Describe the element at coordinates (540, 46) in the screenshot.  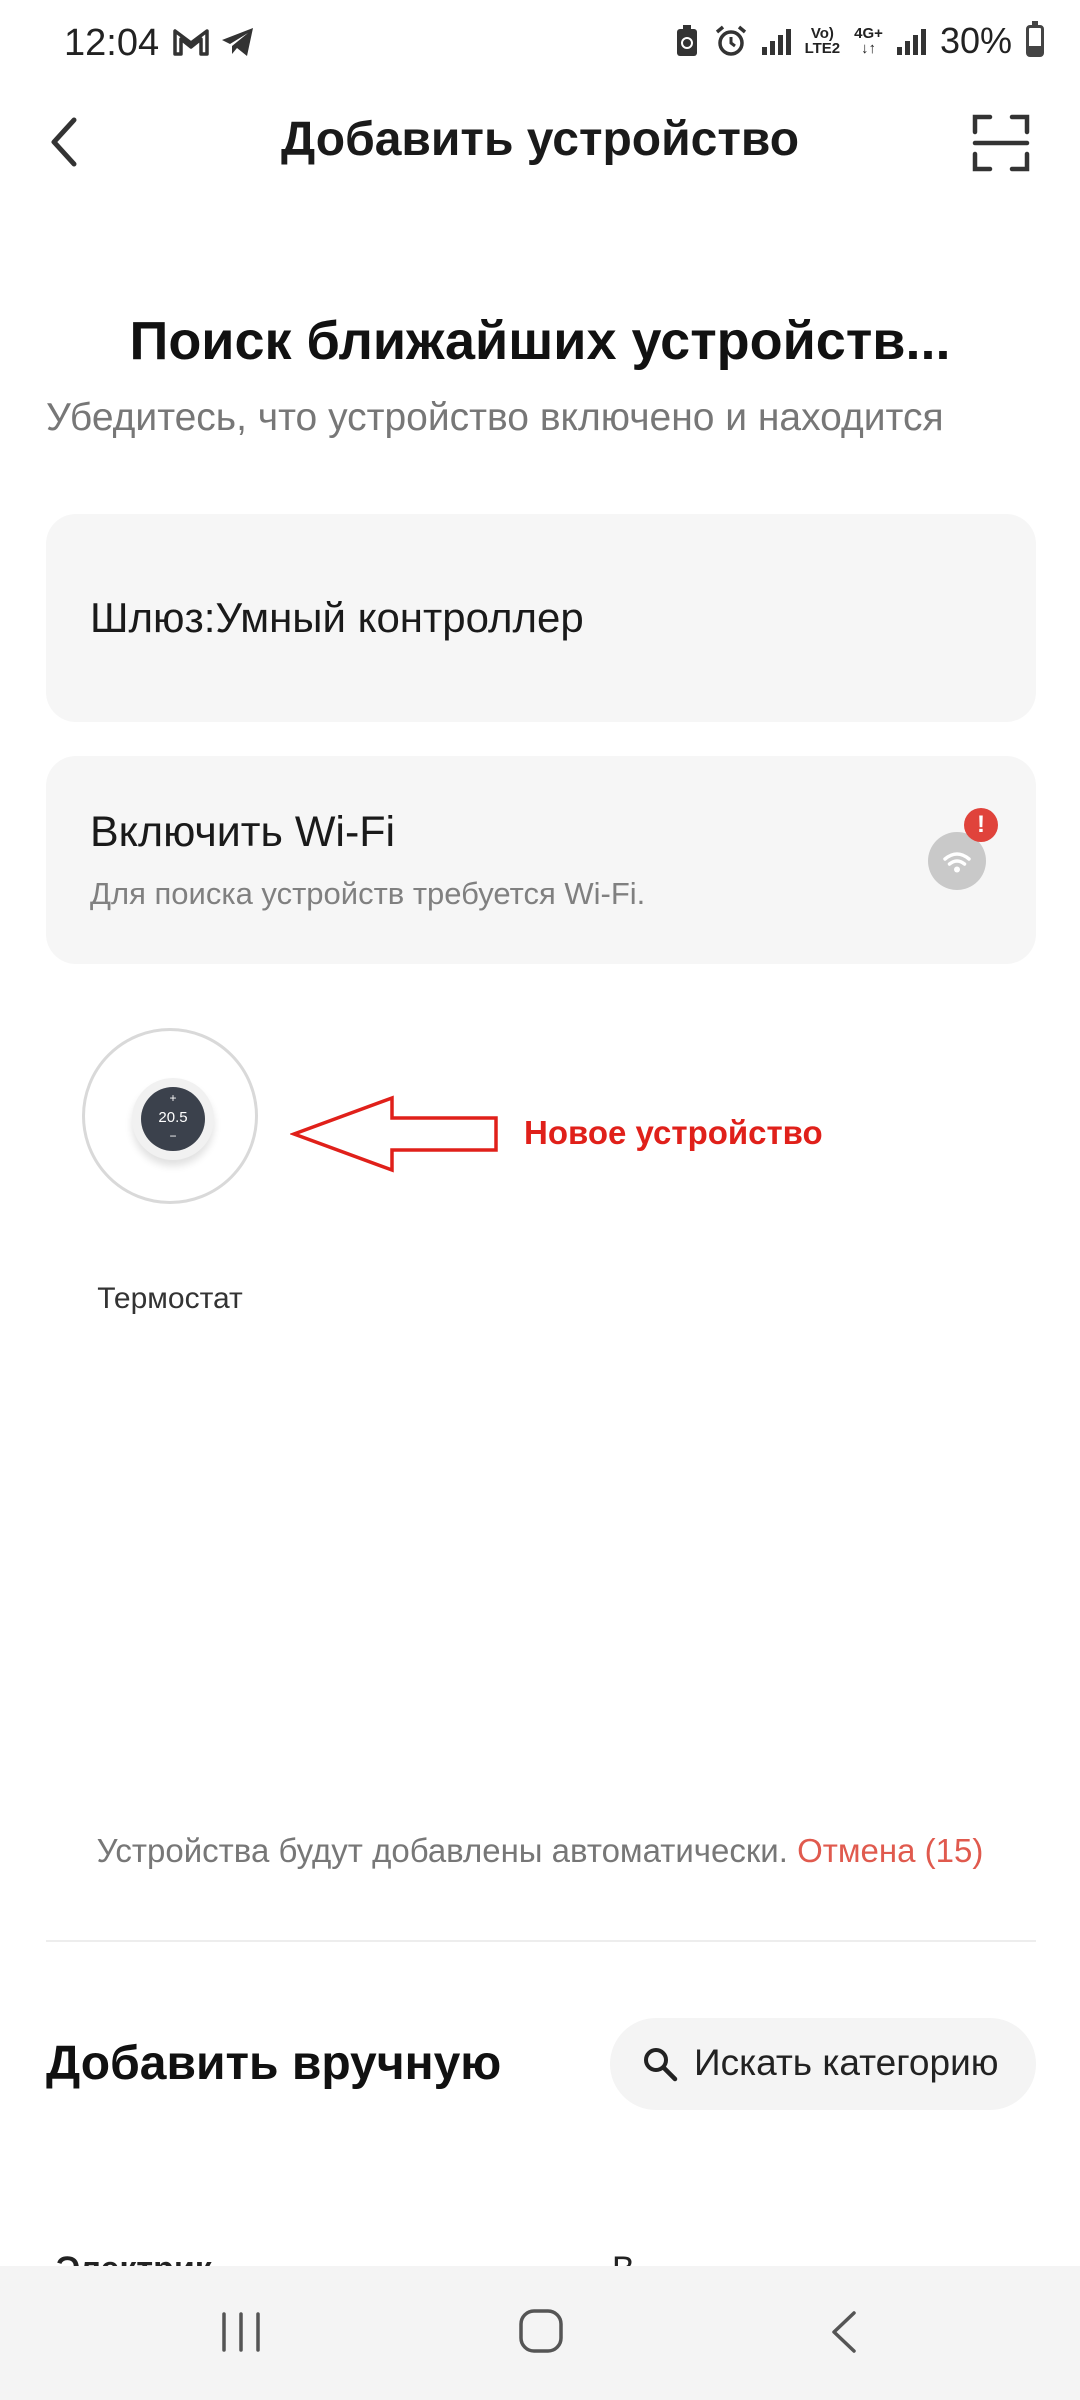
I see `status-bar: 12:04 Vo) LTE2 4G+ ↓↑ 30%` at that location.